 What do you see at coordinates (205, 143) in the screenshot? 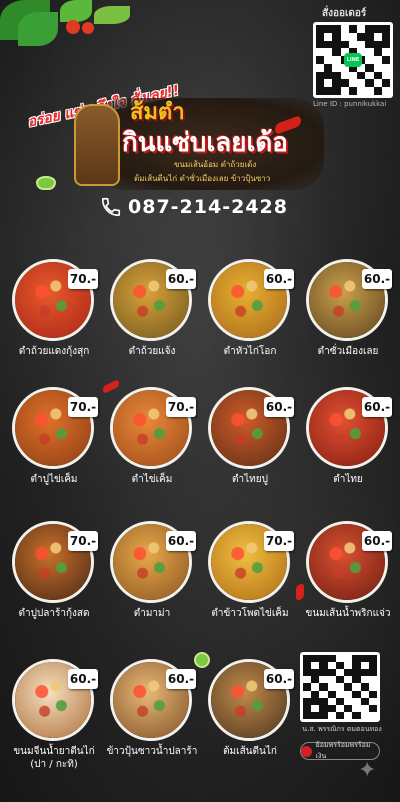
I see `logo-title-main: กินแซ่บเลยเด้อ` at bounding box center [205, 143].